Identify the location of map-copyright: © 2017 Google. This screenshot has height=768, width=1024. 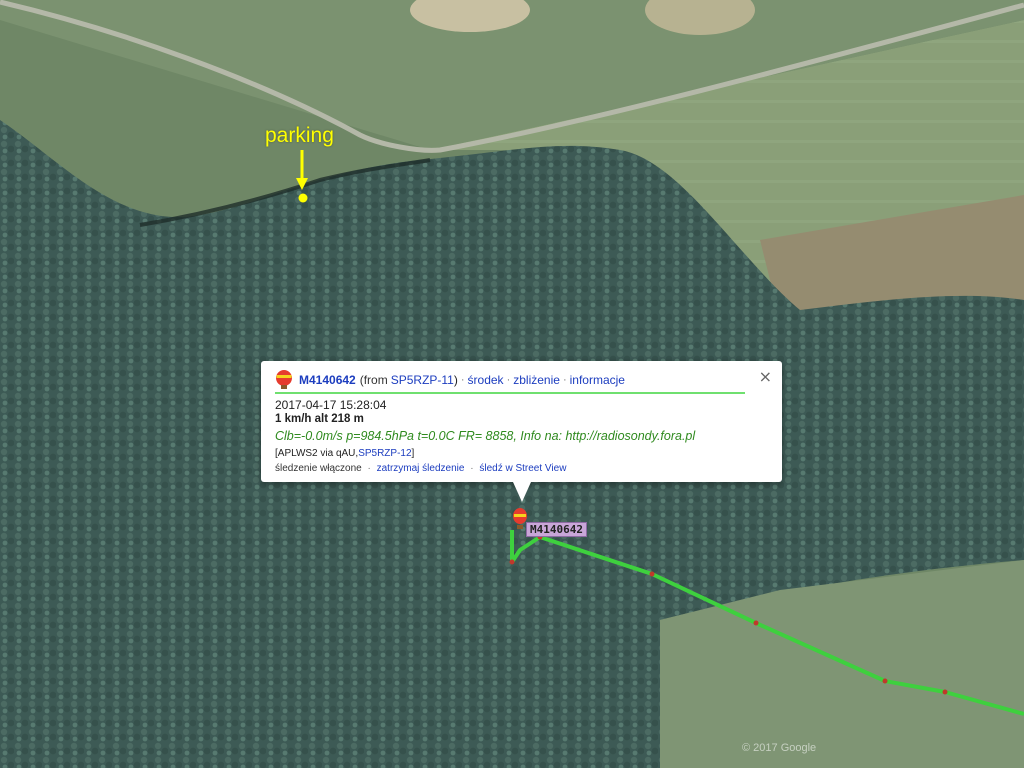
(779, 748).